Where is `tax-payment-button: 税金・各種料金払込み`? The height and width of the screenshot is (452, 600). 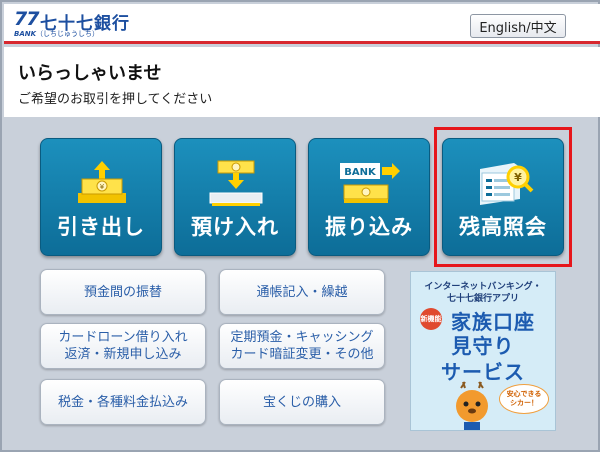
tax-payment-button: 税金・各種料金払込み is located at coordinates (123, 402).